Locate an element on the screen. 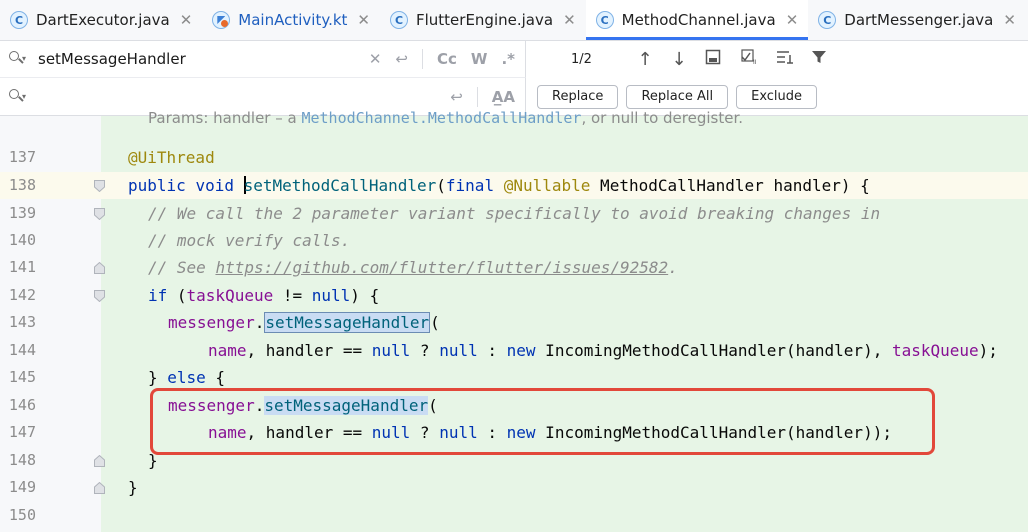 This screenshot has height=532, width=1028. javadoc-link: MethodChannel.MethodCallHandler is located at coordinates (441, 118).